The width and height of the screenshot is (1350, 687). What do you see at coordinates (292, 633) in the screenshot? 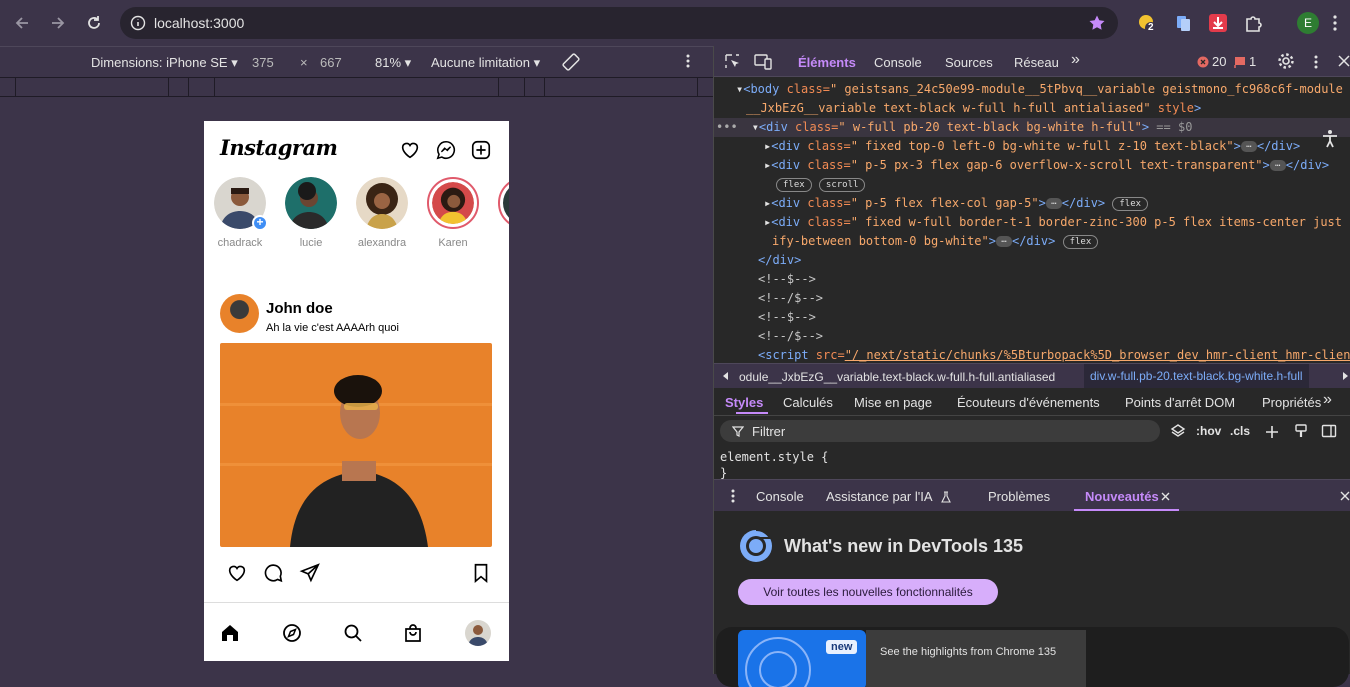
I see `explore-compass-icon` at bounding box center [292, 633].